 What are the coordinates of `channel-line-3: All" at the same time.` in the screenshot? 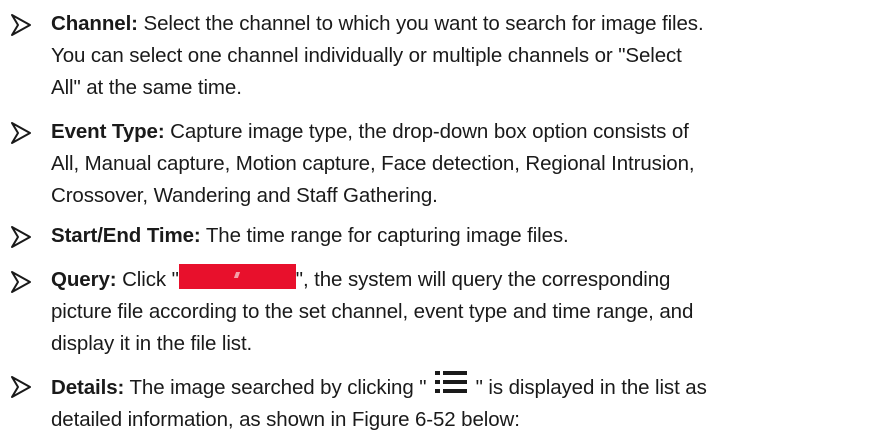 It's located at (146, 87).